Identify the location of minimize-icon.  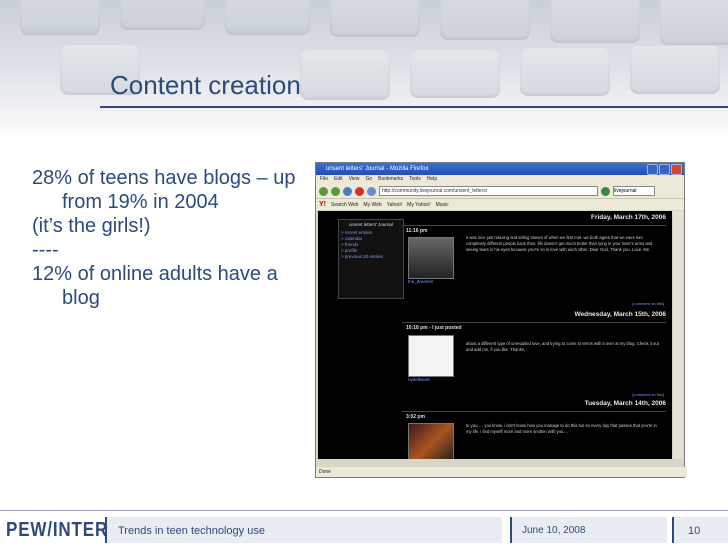
(652, 169).